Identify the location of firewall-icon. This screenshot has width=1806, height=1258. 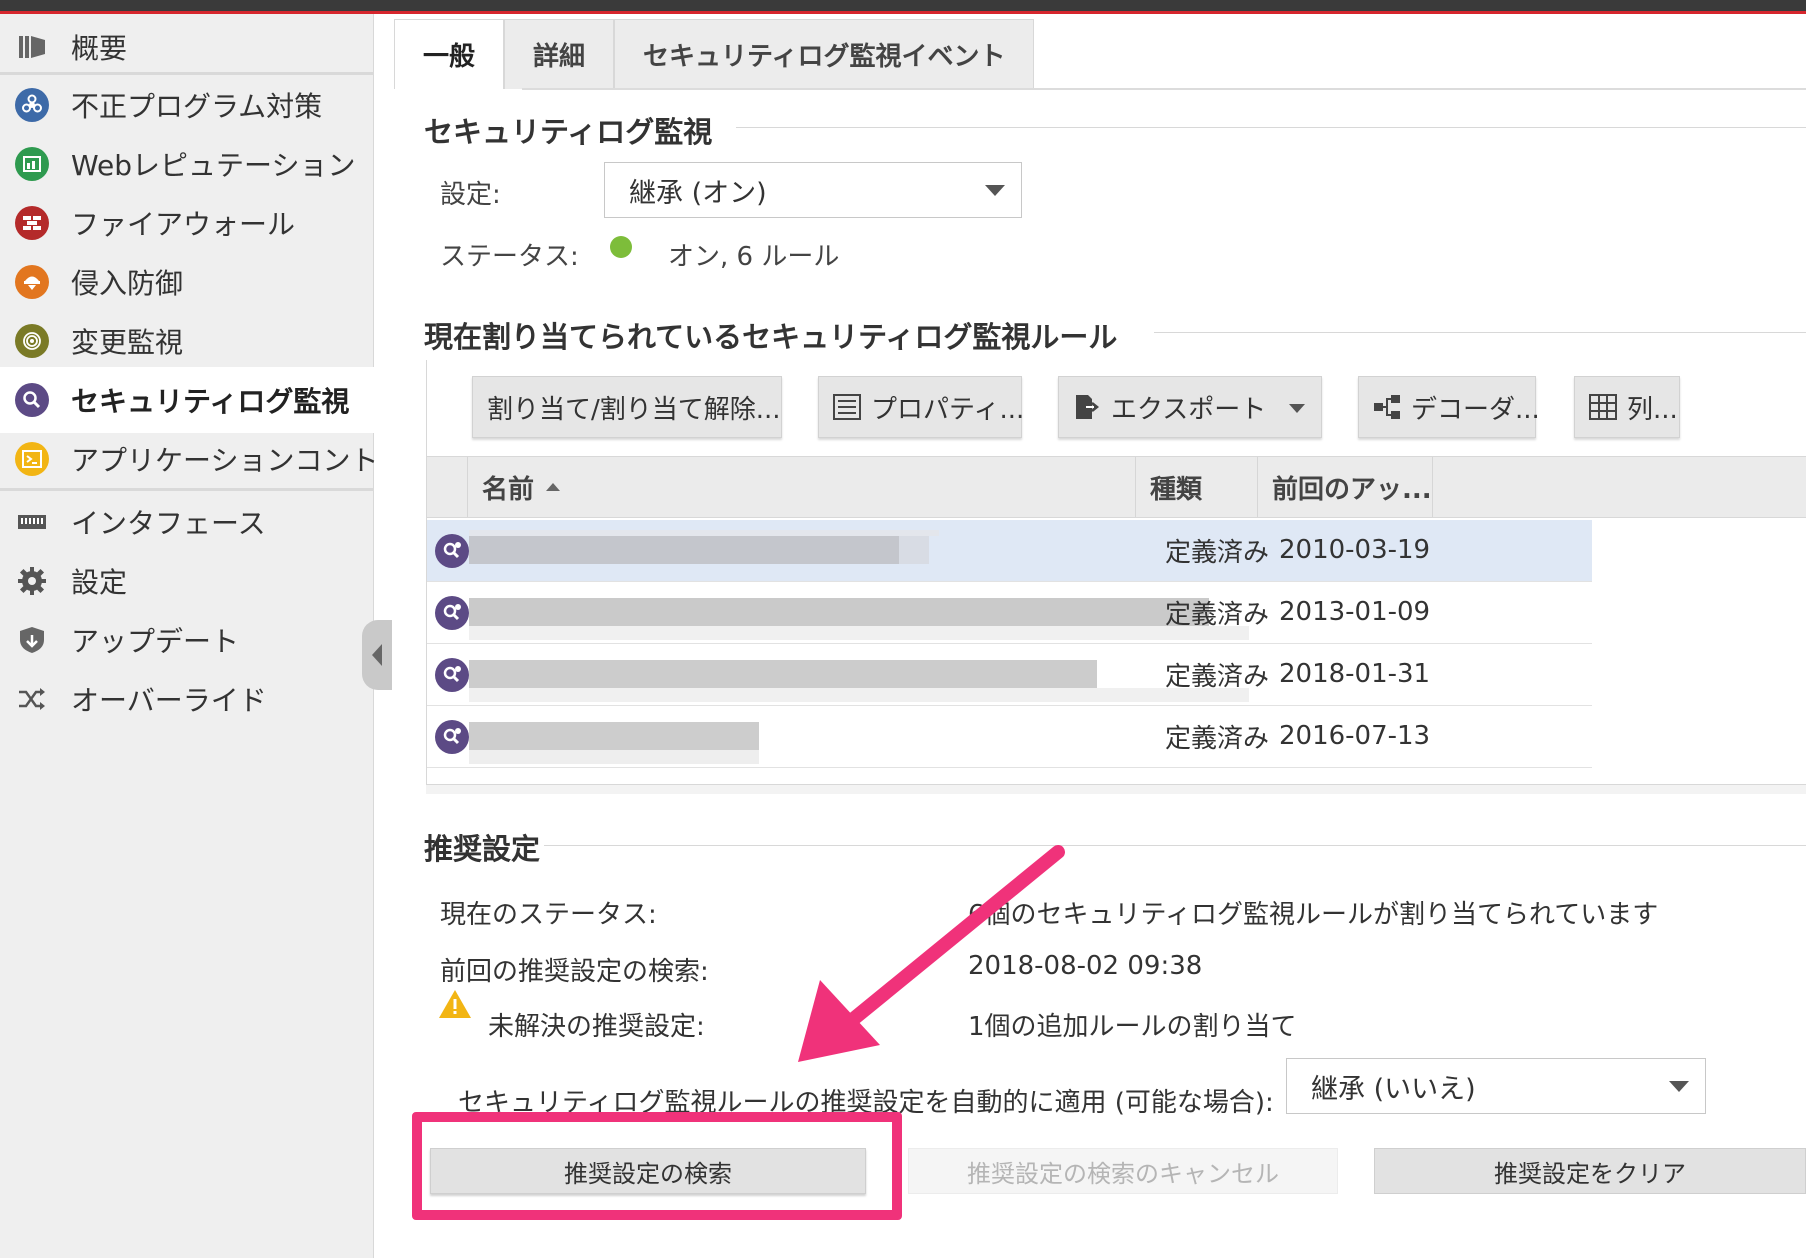
(32, 223).